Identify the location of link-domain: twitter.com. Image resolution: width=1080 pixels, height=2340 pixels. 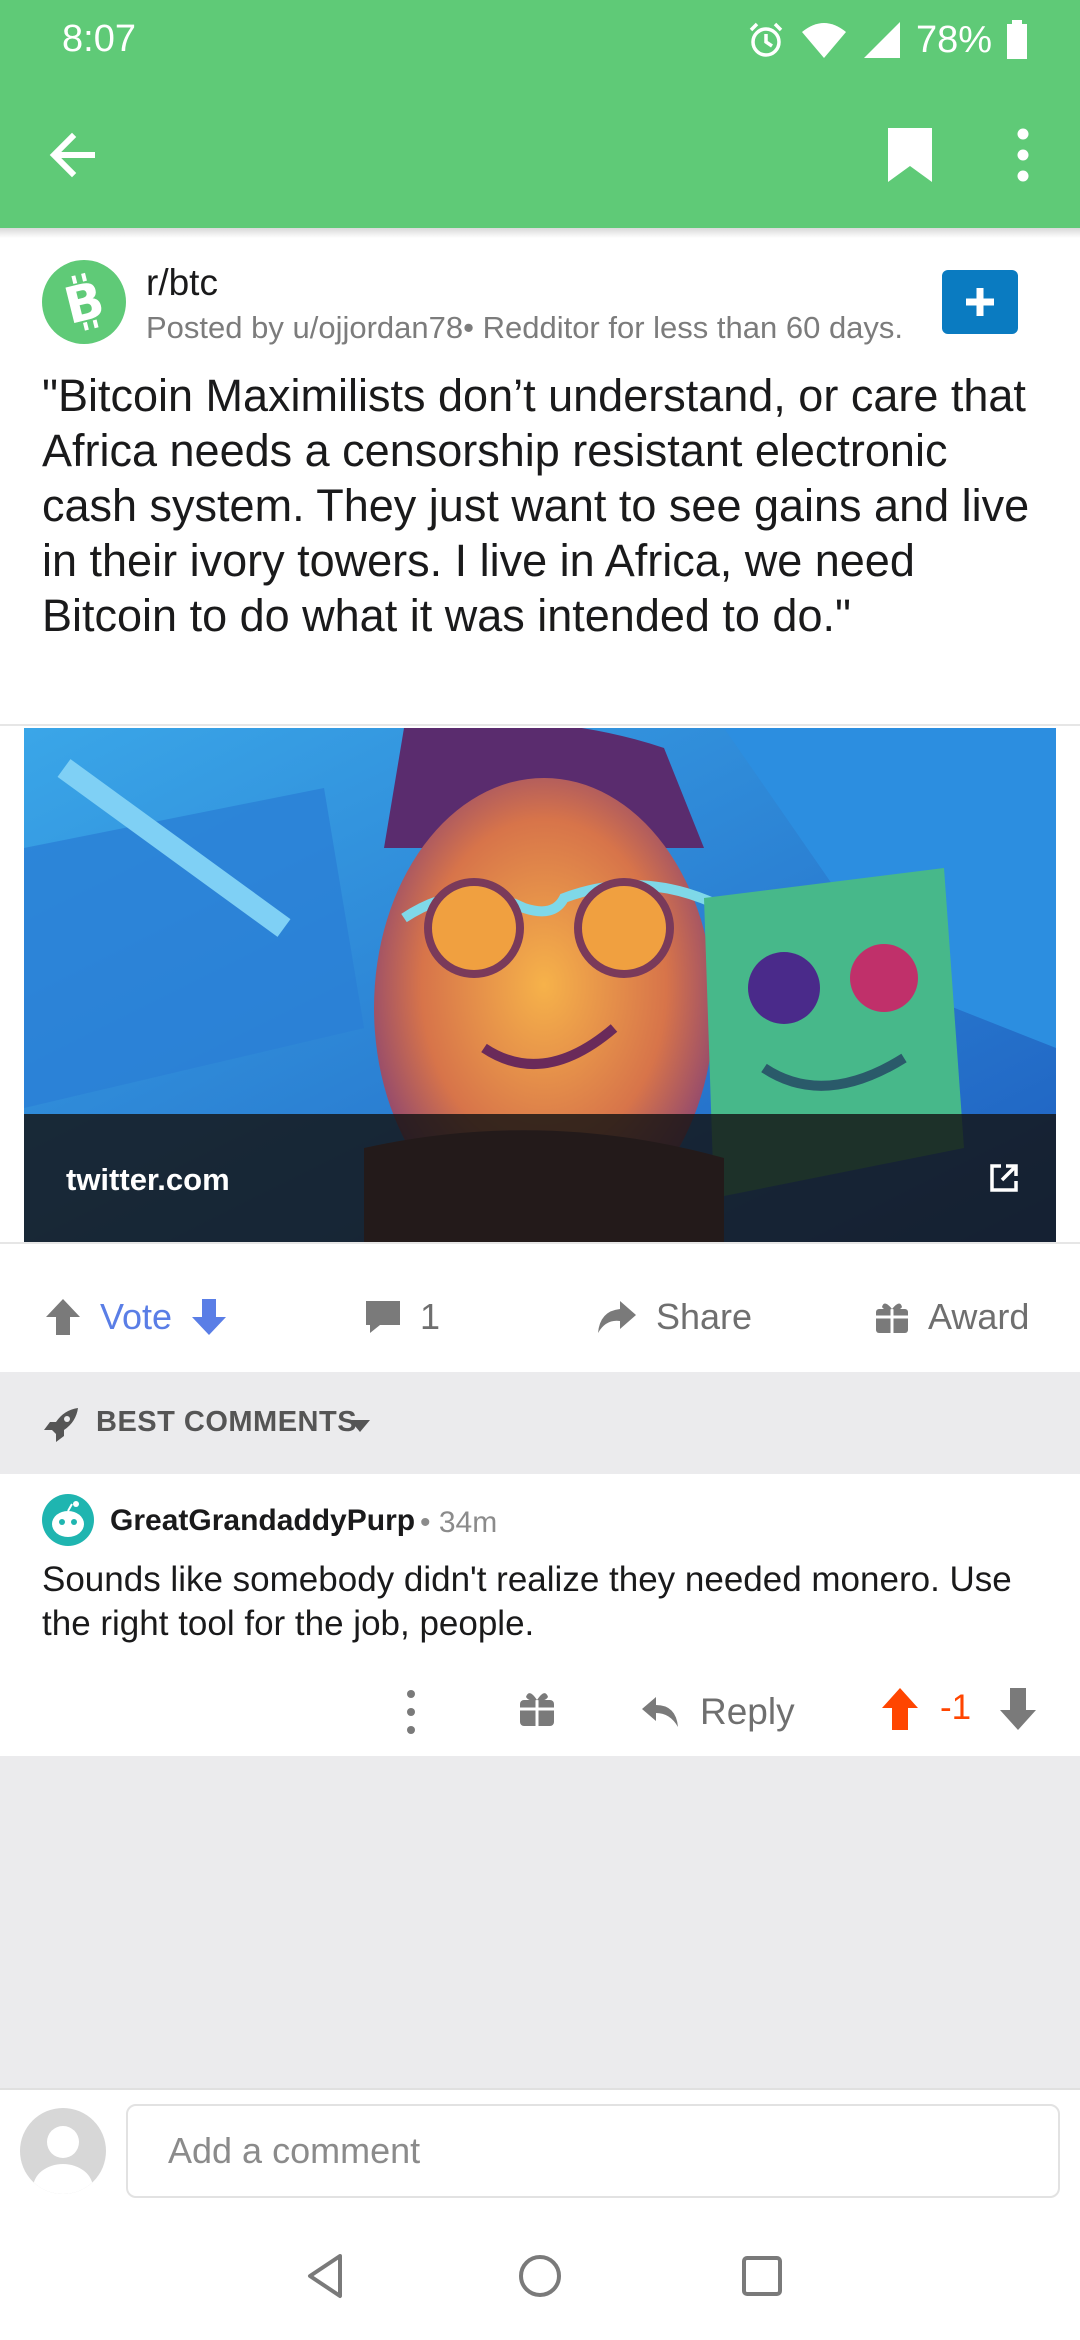
(148, 1180).